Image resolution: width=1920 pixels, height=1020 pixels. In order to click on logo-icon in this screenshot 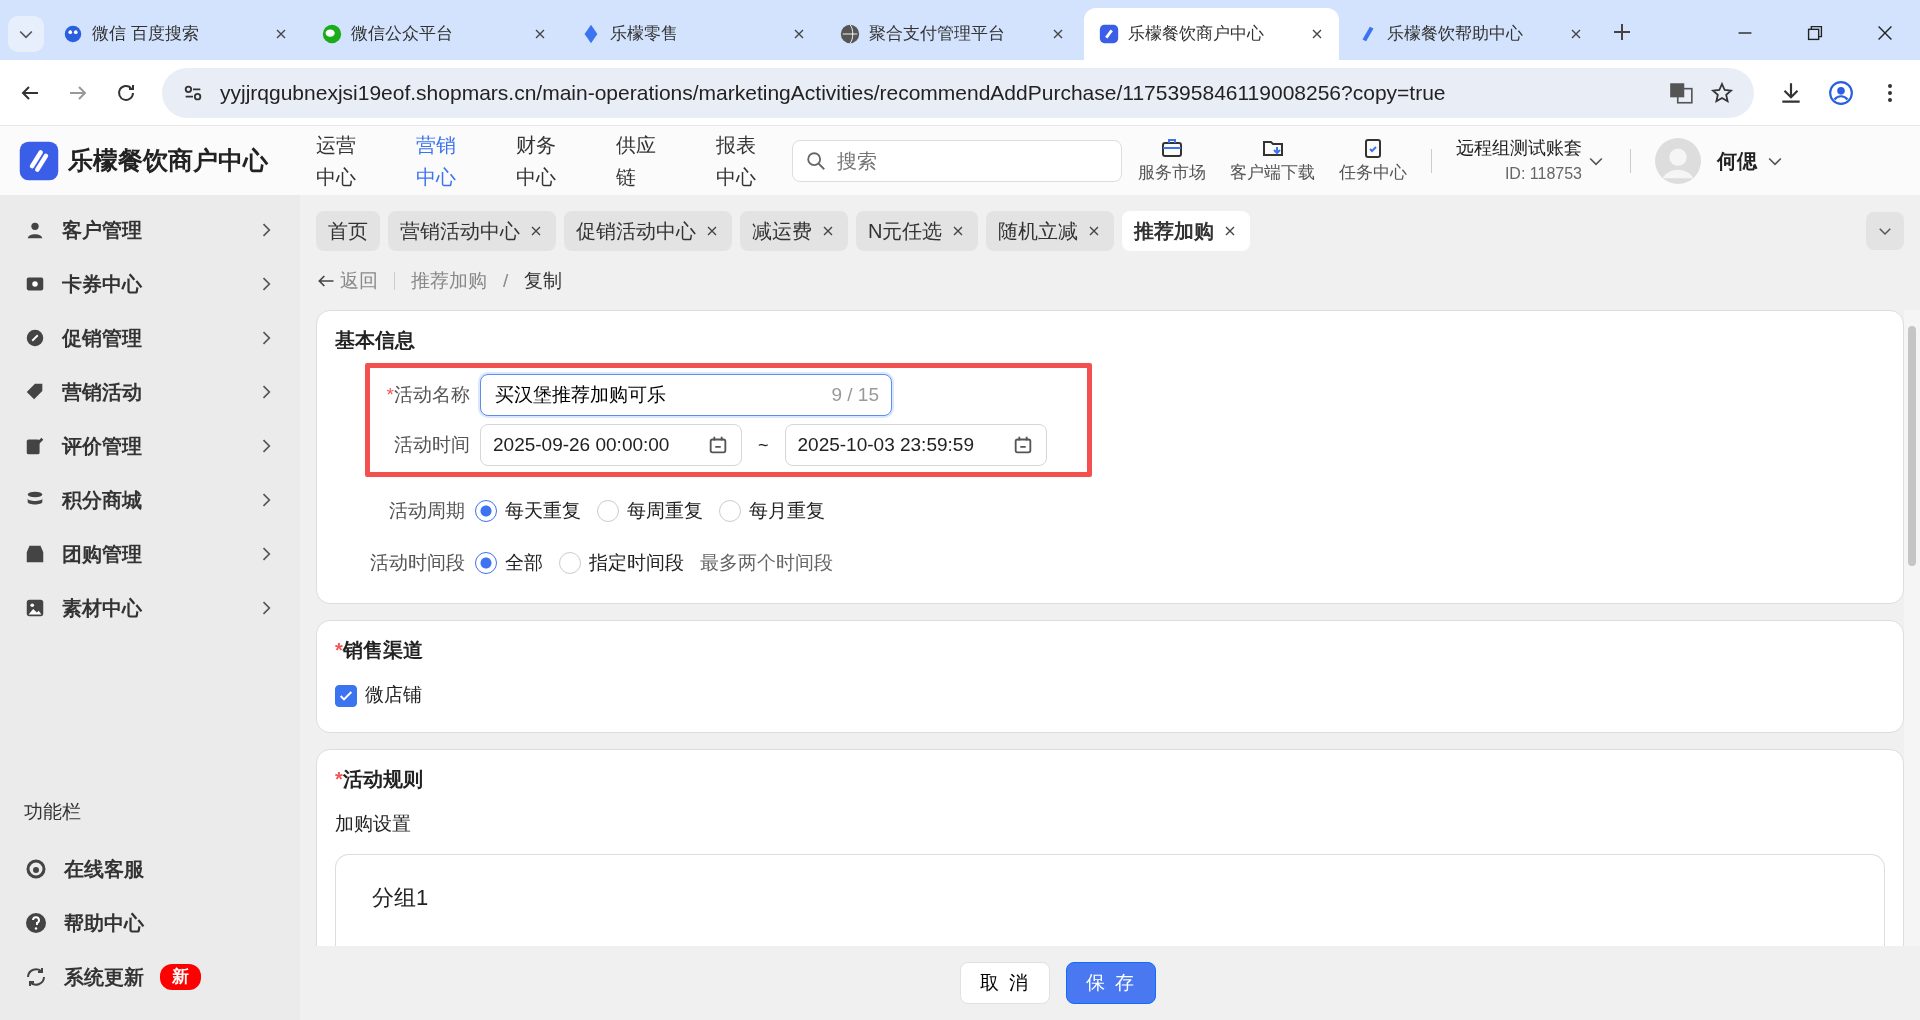, I will do `click(39, 160)`.